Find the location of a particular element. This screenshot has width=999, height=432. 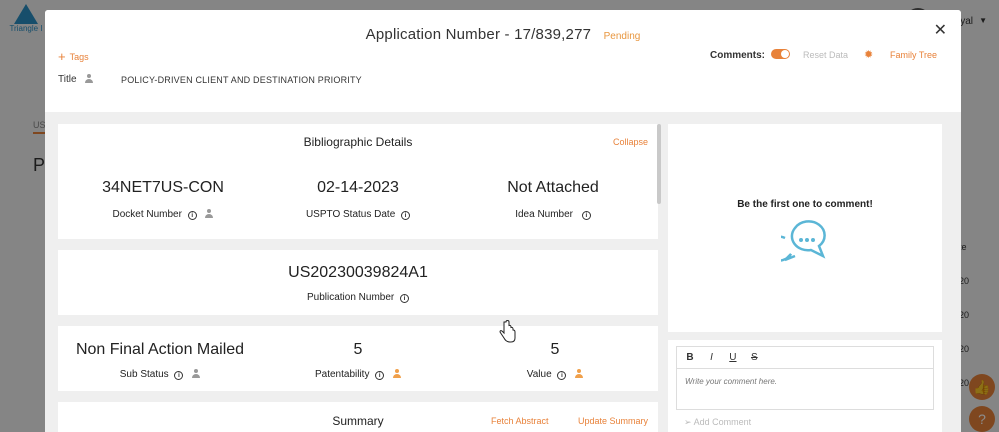

bold-button: B is located at coordinates (690, 358).